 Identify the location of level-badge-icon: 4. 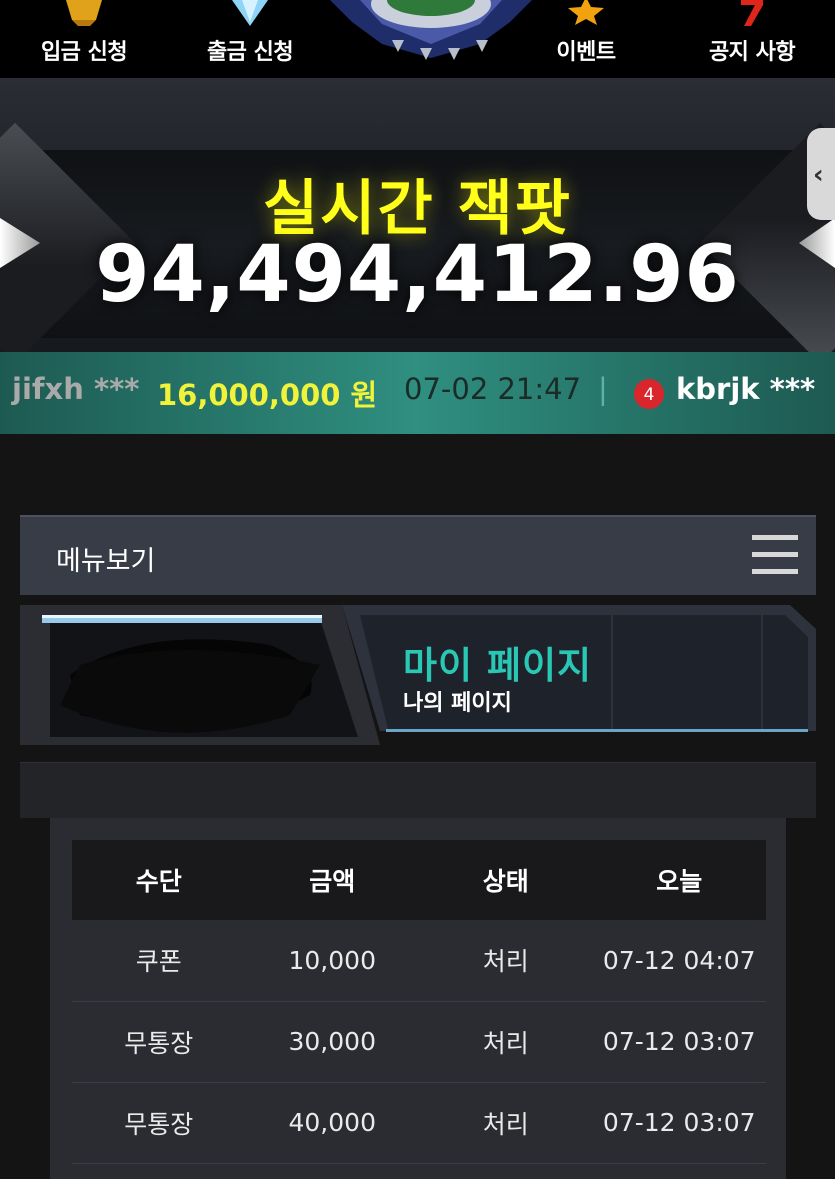
(649, 394).